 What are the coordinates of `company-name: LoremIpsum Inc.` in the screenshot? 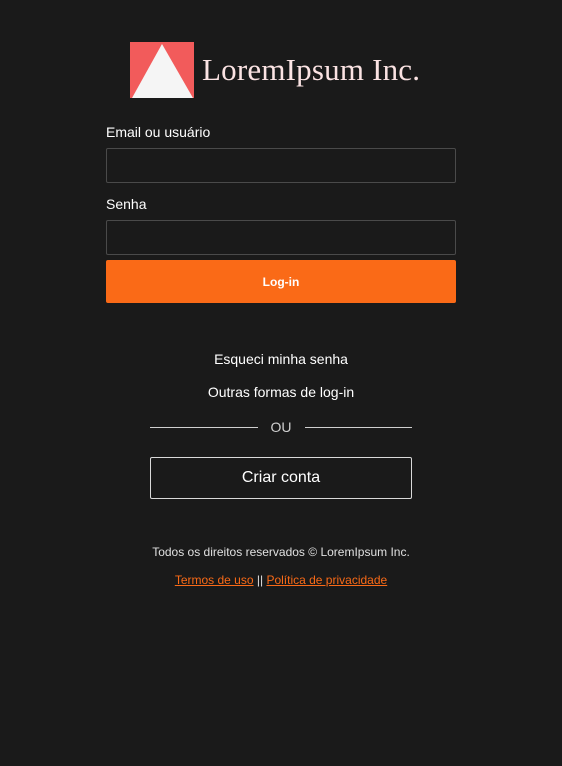 It's located at (311, 69).